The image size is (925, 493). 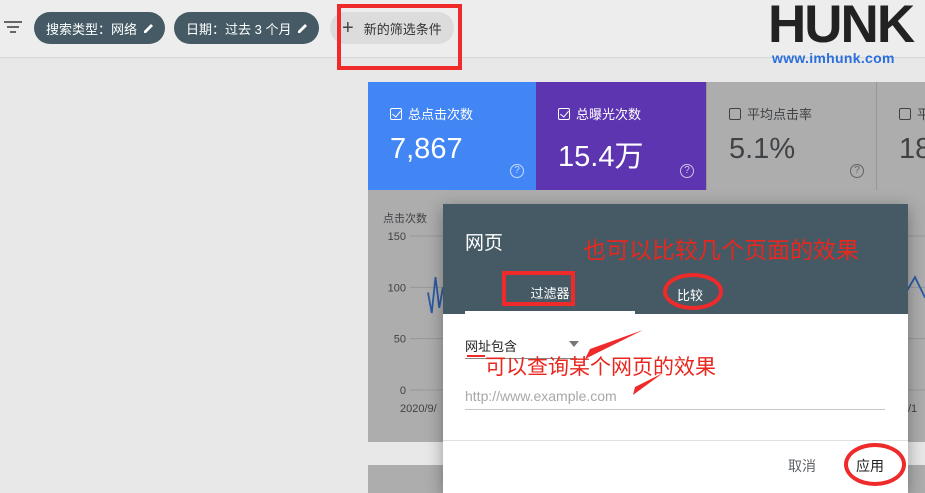 I want to click on highlight-box-filter-tab, so click(x=538, y=288).